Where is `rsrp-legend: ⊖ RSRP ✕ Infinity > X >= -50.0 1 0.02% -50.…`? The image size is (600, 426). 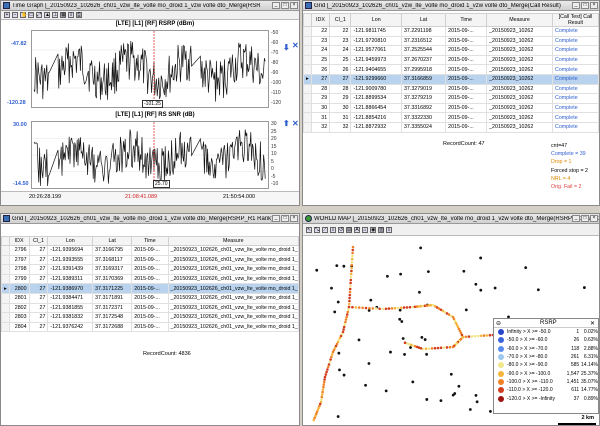 rsrp-legend: ⊖ RSRP ✕ Infinity > X >= -50.0 1 0.02% -50.… is located at coordinates (546, 366).